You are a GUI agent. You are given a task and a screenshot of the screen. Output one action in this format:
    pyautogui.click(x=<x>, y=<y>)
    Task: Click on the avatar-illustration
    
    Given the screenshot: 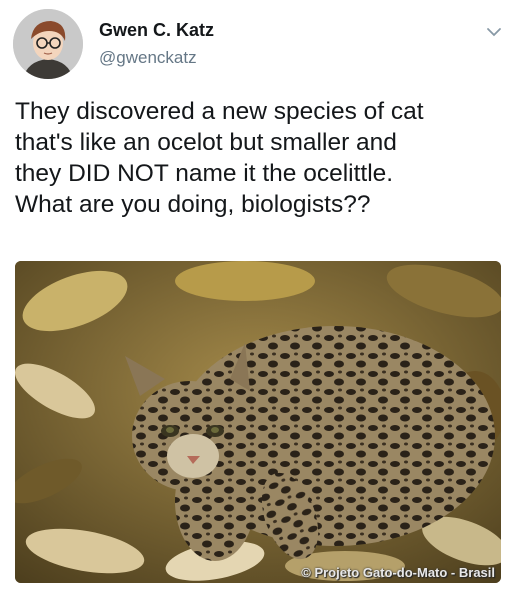 What is the action you would take?
    pyautogui.click(x=48, y=44)
    